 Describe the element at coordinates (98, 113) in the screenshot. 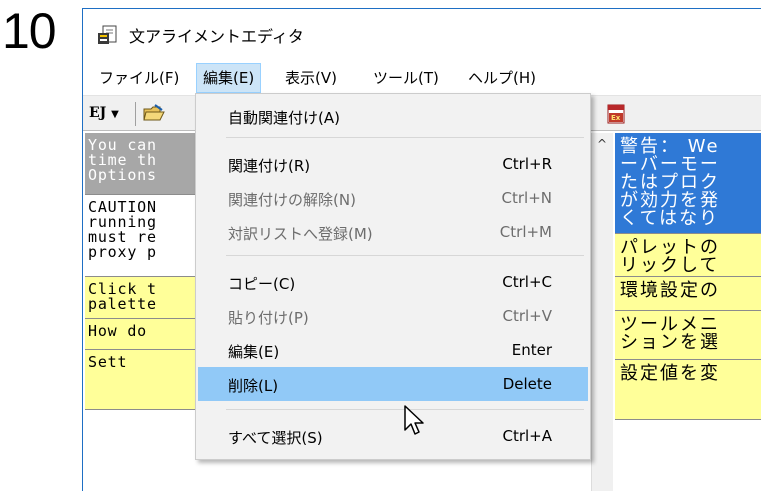

I see `ej-label: EJ` at that location.